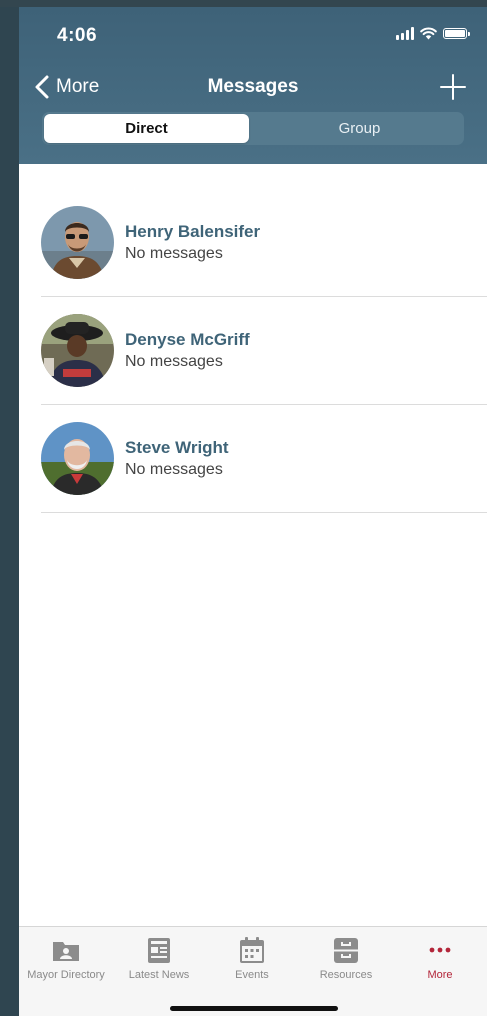 This screenshot has height=1016, width=487. Describe the element at coordinates (440, 959) in the screenshot. I see `tab-more: More` at that location.